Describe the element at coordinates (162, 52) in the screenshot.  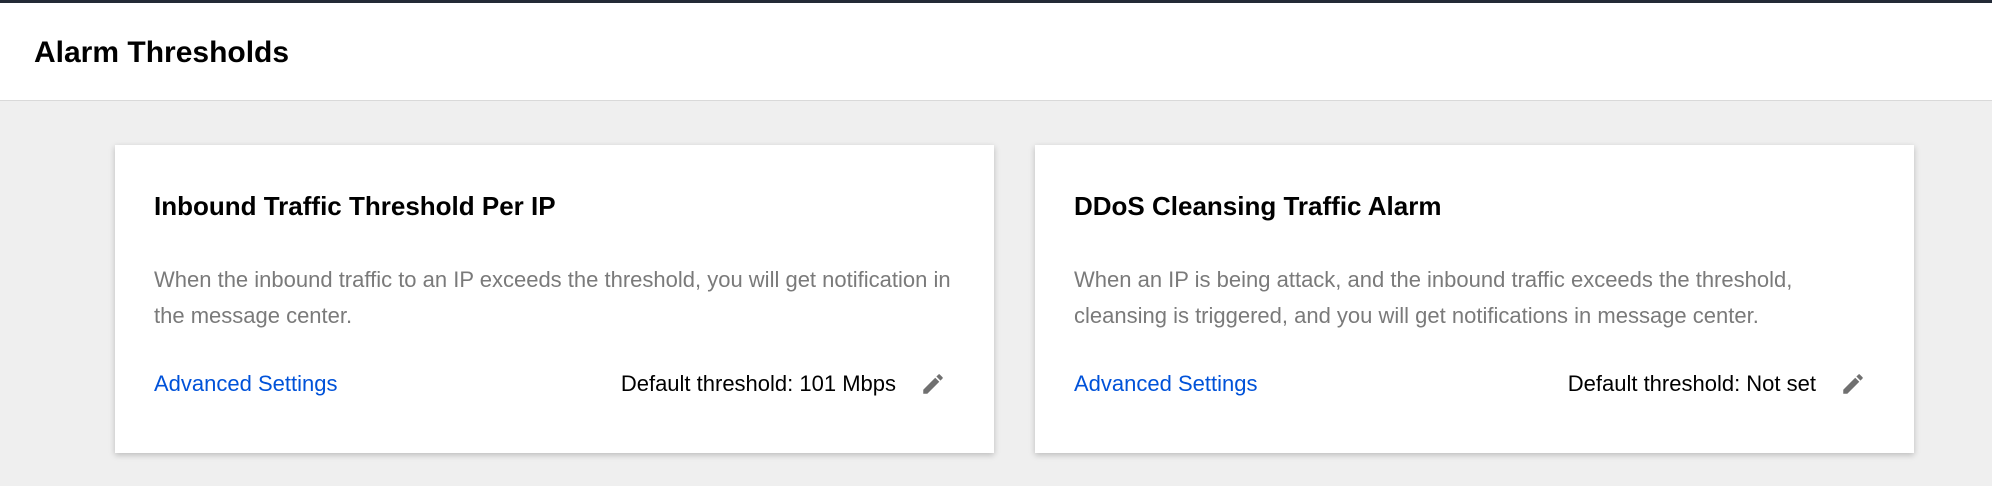
I see `page-title: Alarm Thresholds` at that location.